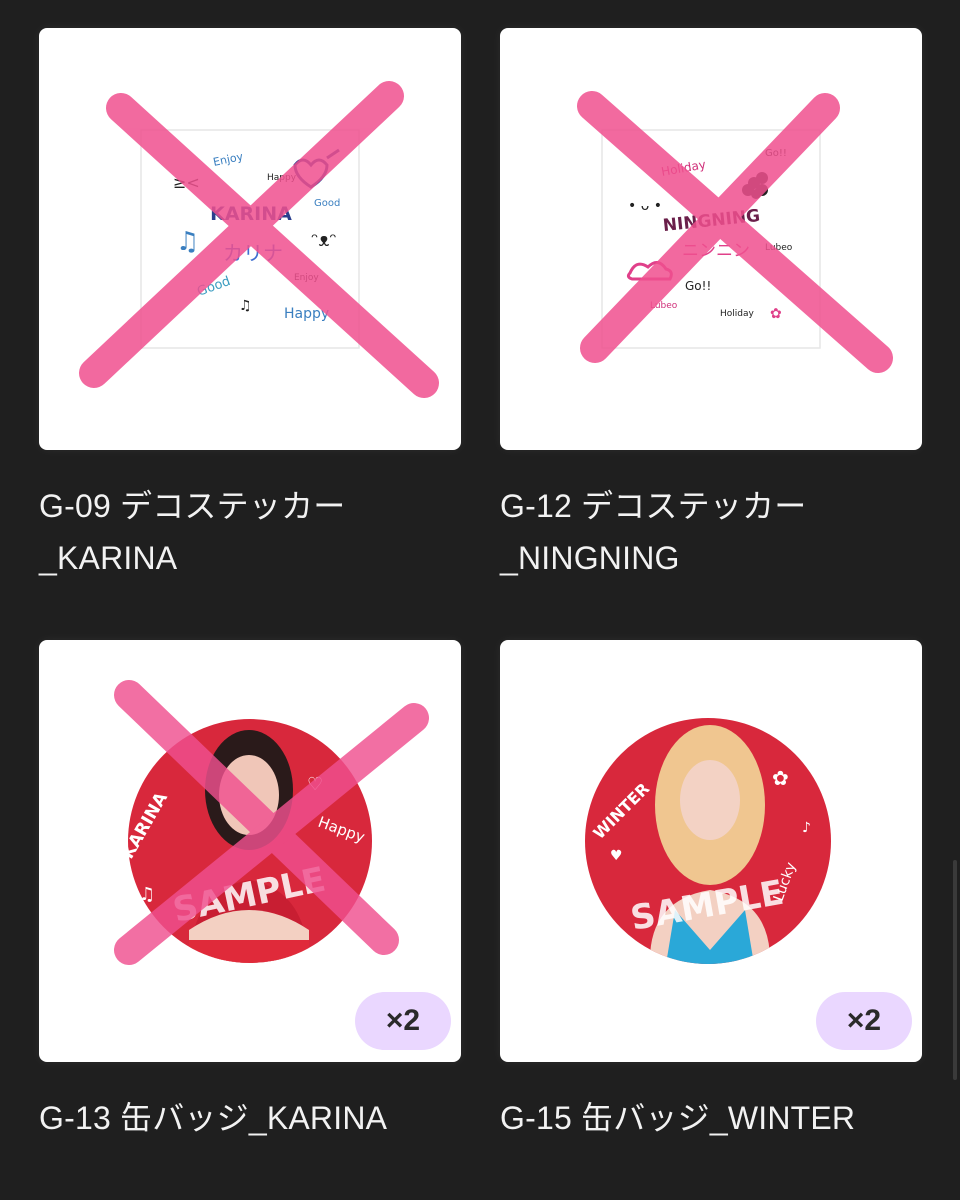 This screenshot has height=1200, width=960. What do you see at coordinates (213, 1118) in the screenshot?
I see `product-title-line1: G-13 缶バッジ_KARINA` at bounding box center [213, 1118].